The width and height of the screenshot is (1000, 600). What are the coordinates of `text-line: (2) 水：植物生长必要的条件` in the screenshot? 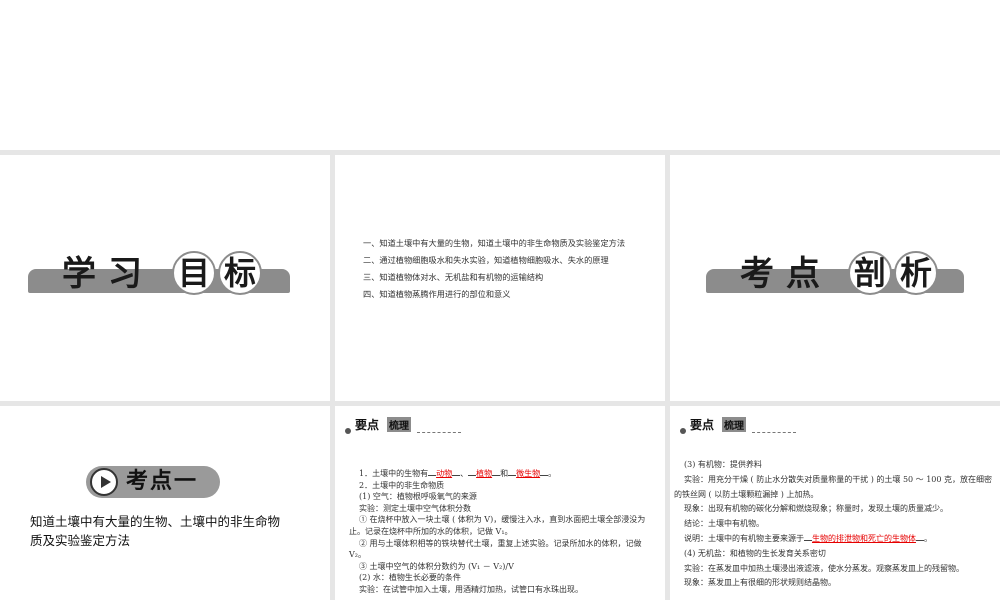 It's located at (410, 578).